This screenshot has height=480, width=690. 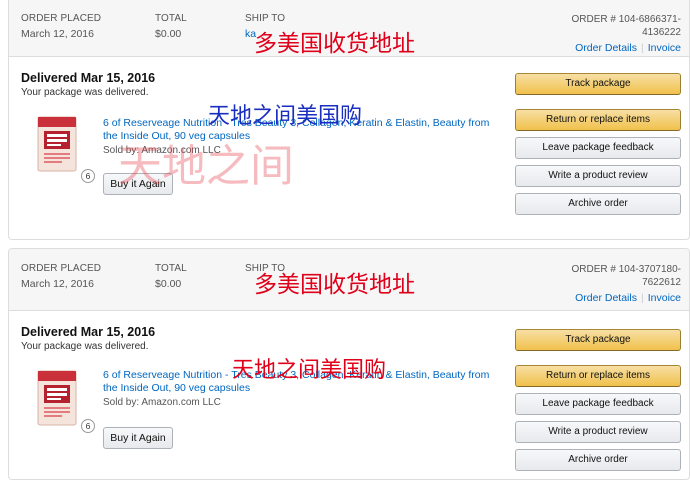 I want to click on ship-to: SHIP TO ka, so click(x=265, y=26).